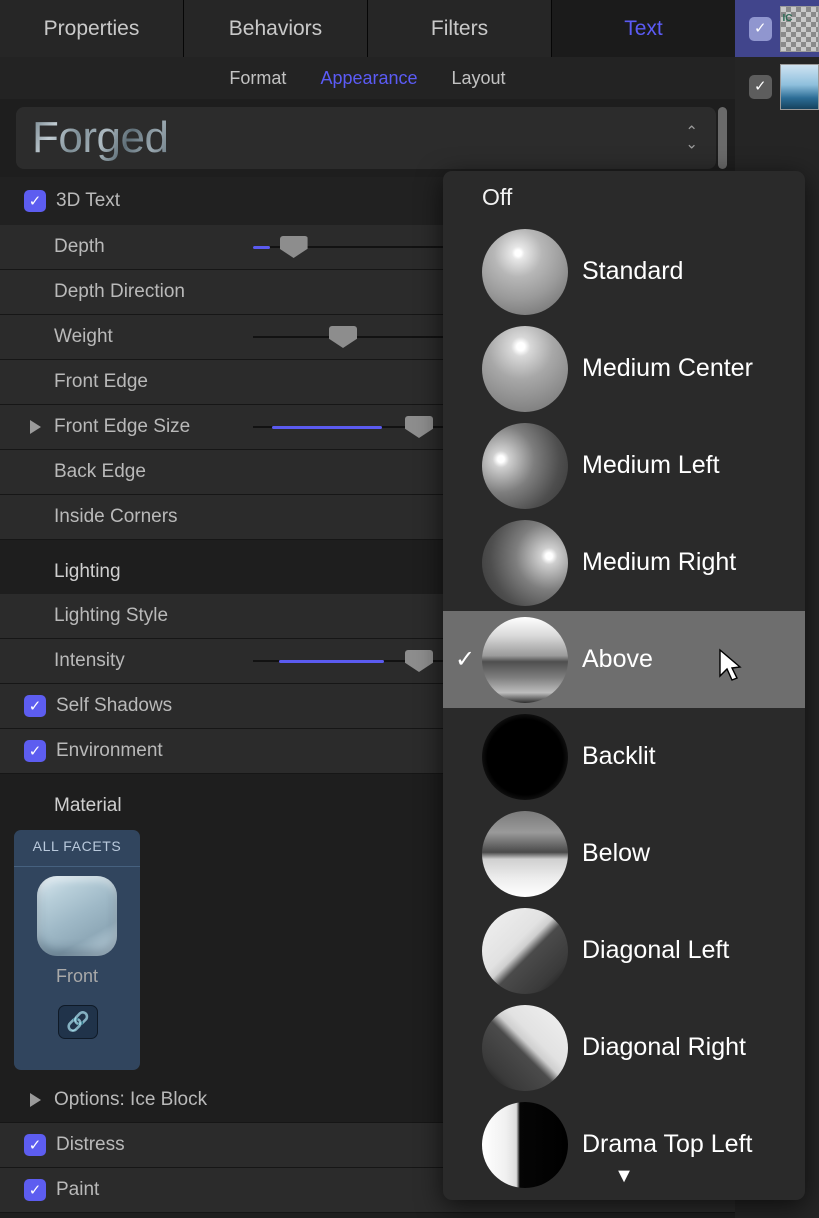  What do you see at coordinates (525, 853) in the screenshot?
I see `sphere-preview-below` at bounding box center [525, 853].